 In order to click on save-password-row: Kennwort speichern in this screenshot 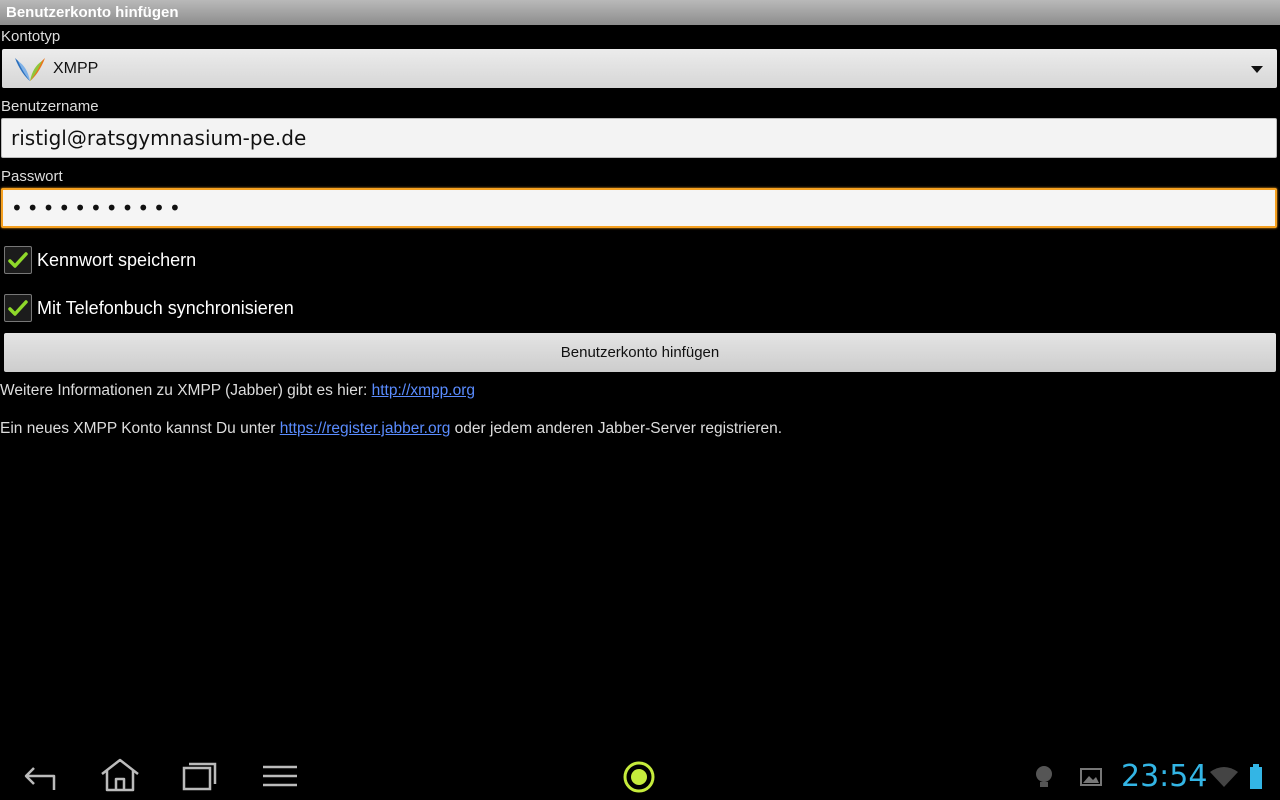, I will do `click(100, 260)`.